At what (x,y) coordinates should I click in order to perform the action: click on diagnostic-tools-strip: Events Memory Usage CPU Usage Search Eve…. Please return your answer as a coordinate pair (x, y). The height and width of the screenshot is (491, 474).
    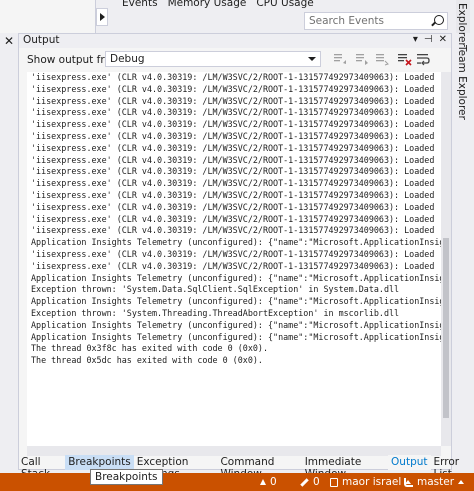
    Looking at the image, I should click on (237, 16).